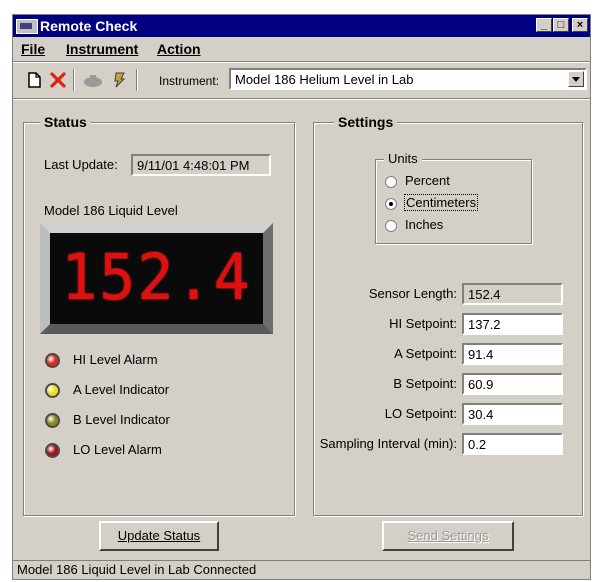  Describe the element at coordinates (159, 536) in the screenshot. I see `update-status-button: Update Status` at that location.